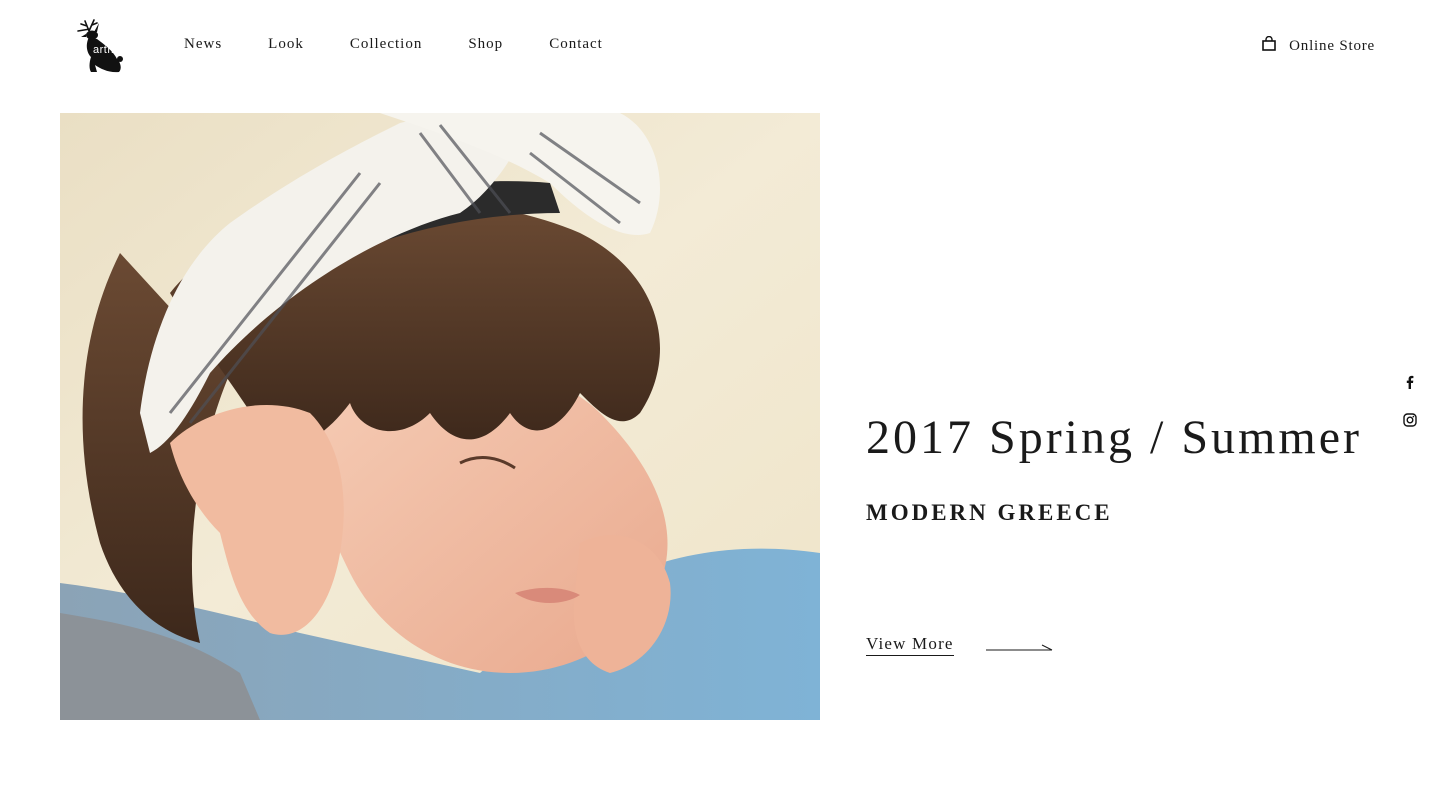 Image resolution: width=1440 pixels, height=803 pixels. Describe the element at coordinates (1269, 43) in the screenshot. I see `shopping-bag-icon` at that location.